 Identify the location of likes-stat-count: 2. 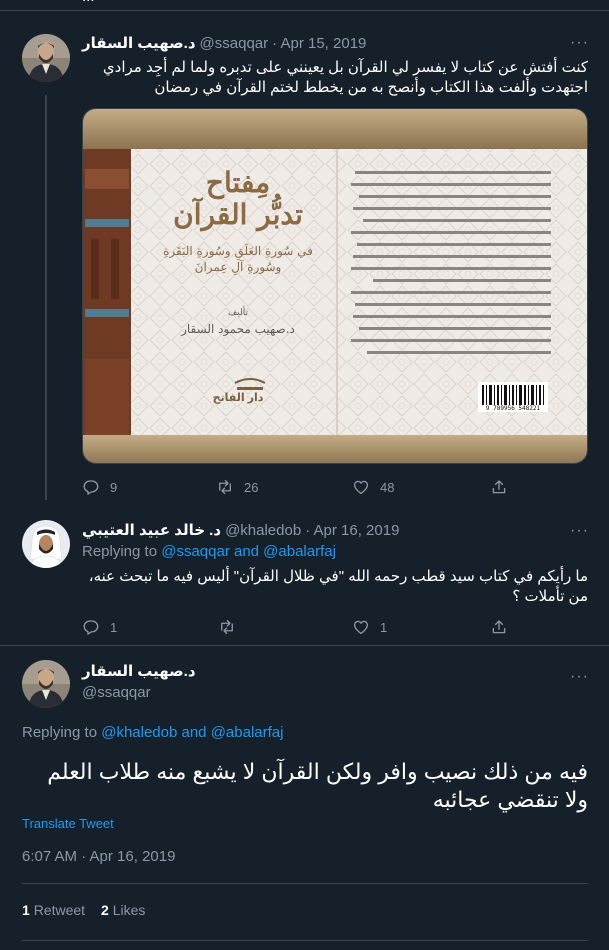
(105, 910).